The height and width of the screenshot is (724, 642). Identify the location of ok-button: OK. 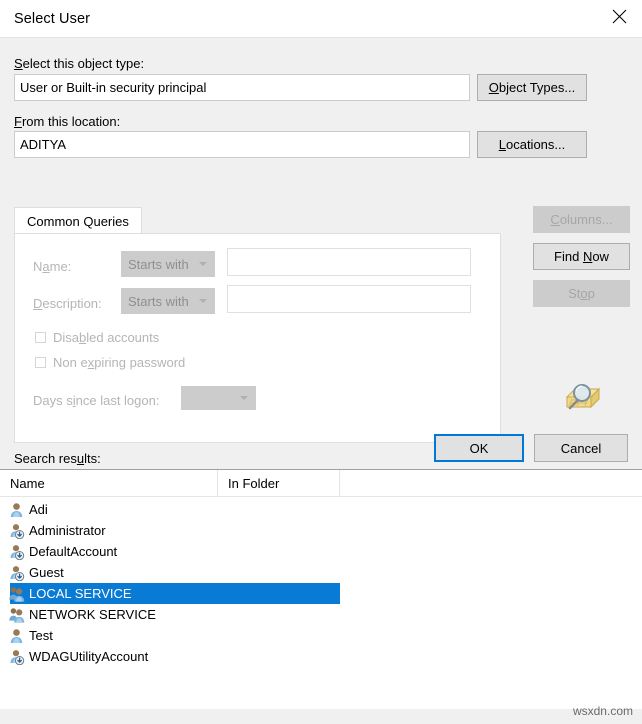
(479, 448).